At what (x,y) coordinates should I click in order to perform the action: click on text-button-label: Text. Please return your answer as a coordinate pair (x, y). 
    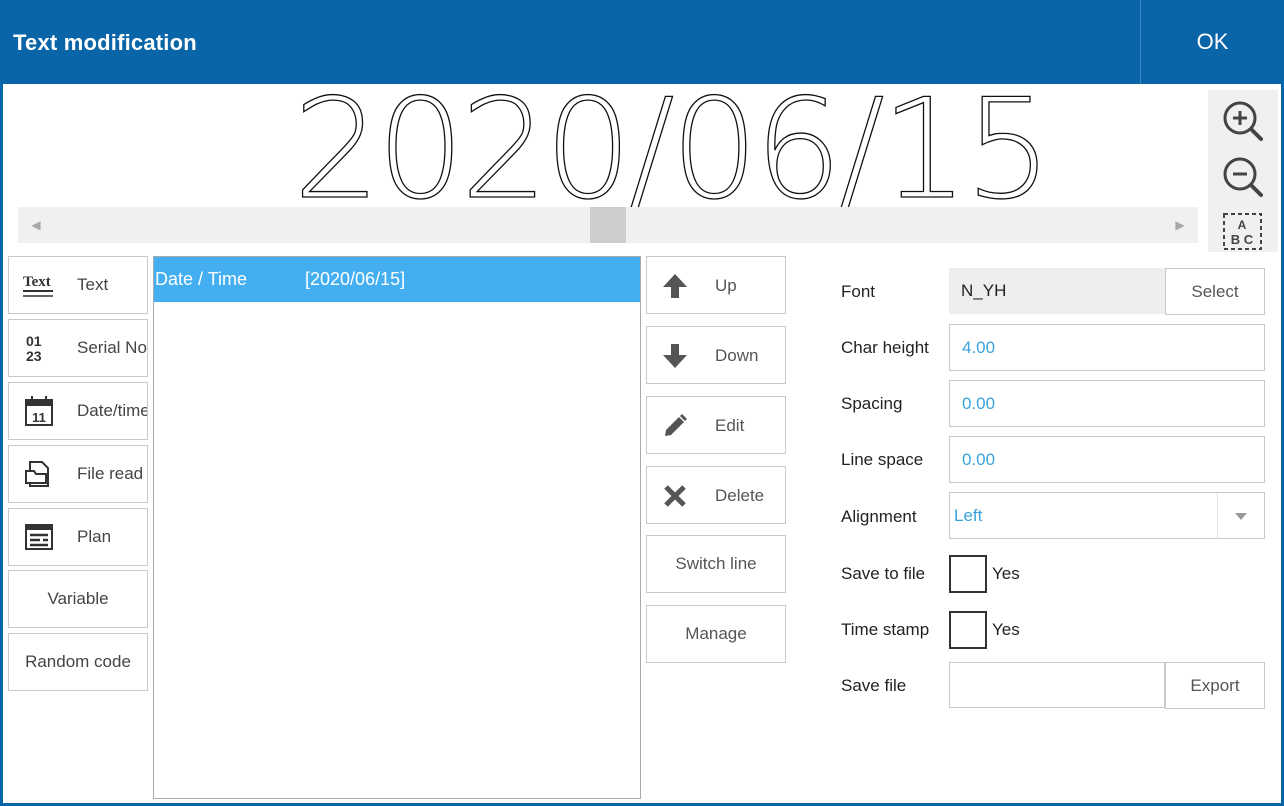
    Looking at the image, I should click on (93, 284).